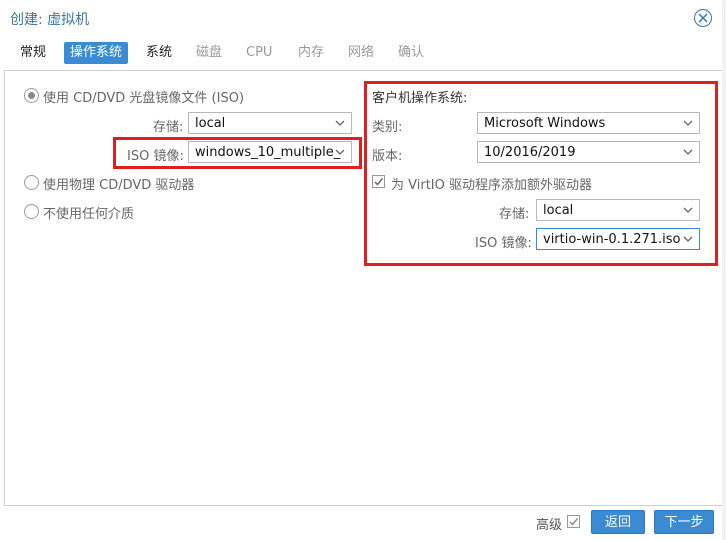  I want to click on storage-select: local, so click(270, 123).